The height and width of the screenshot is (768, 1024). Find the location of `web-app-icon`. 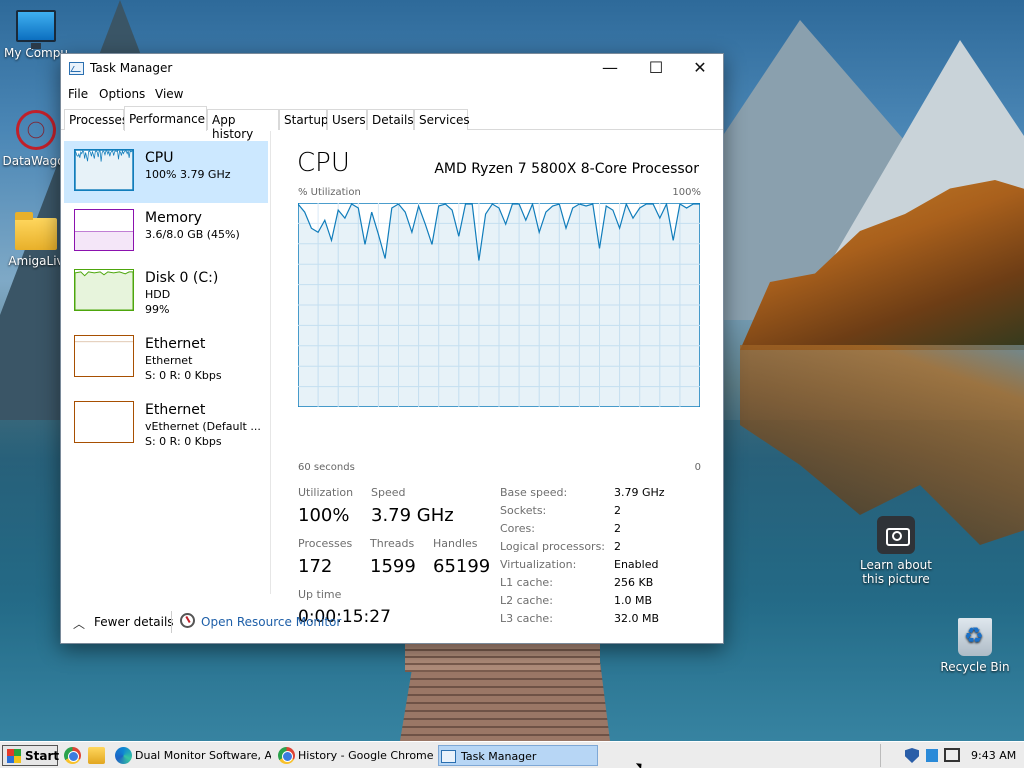

web-app-icon is located at coordinates (36, 130).